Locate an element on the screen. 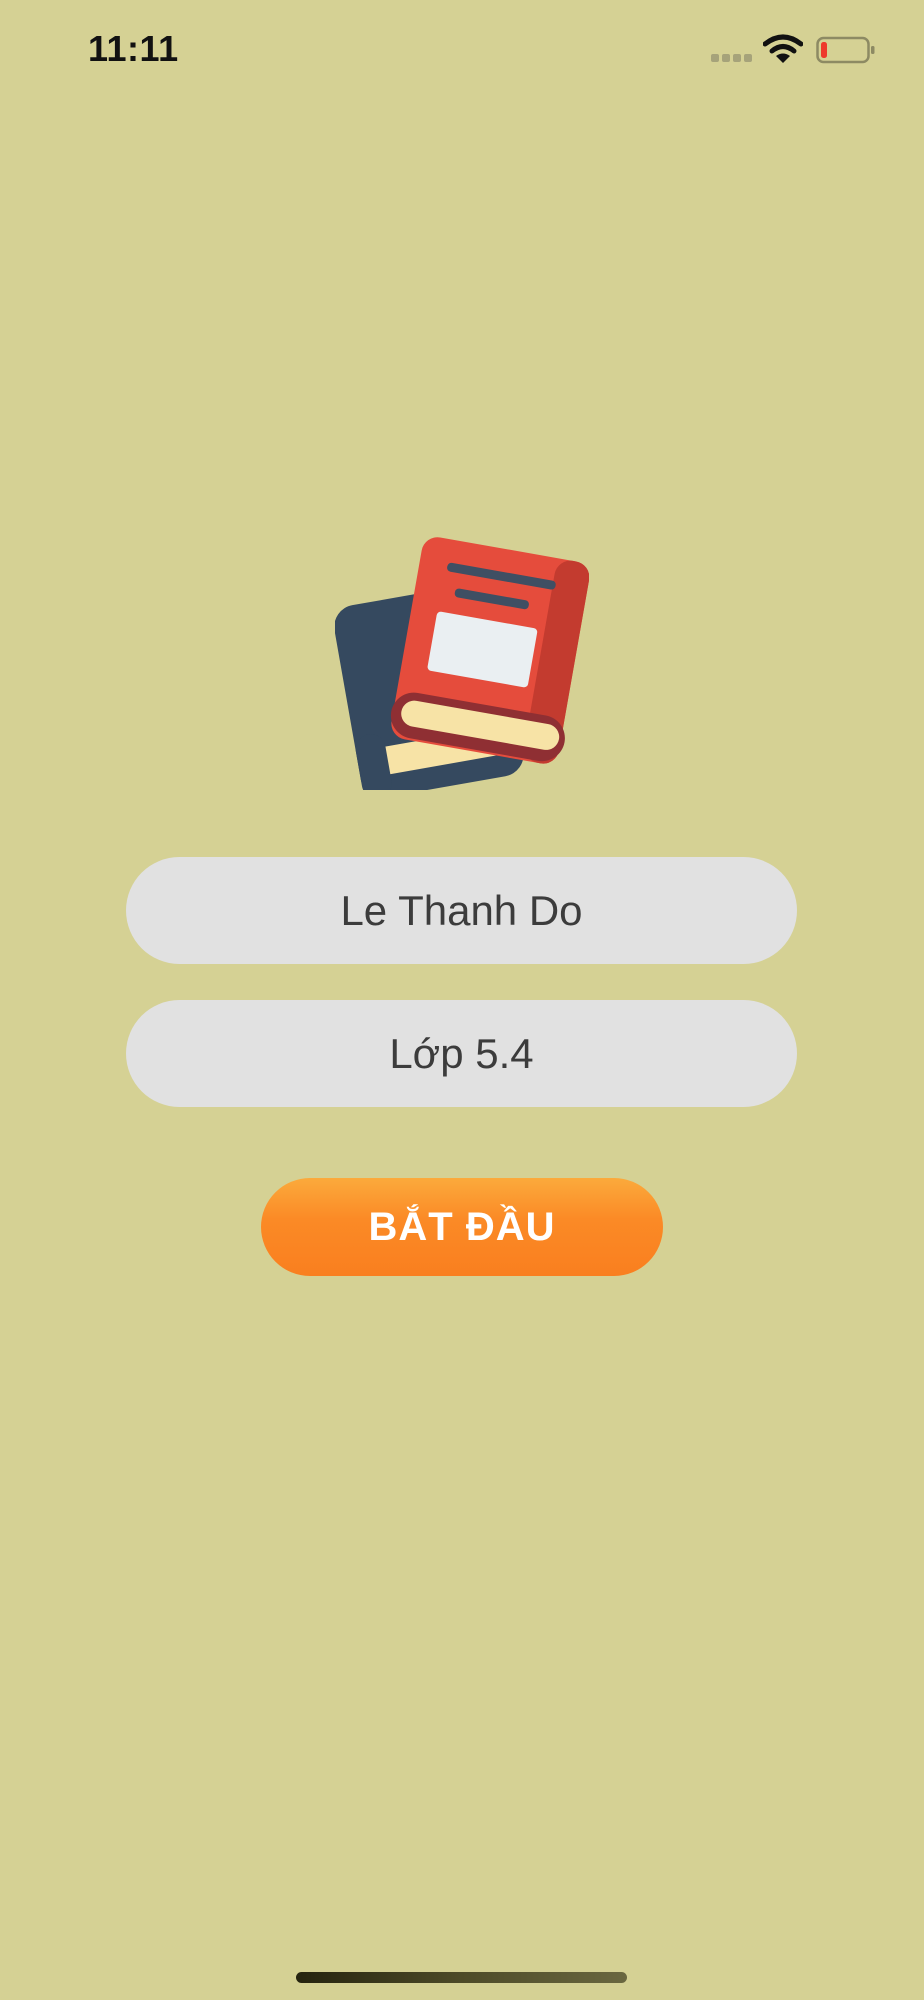 The height and width of the screenshot is (2000, 924). cellular-signal-icon is located at coordinates (732, 58).